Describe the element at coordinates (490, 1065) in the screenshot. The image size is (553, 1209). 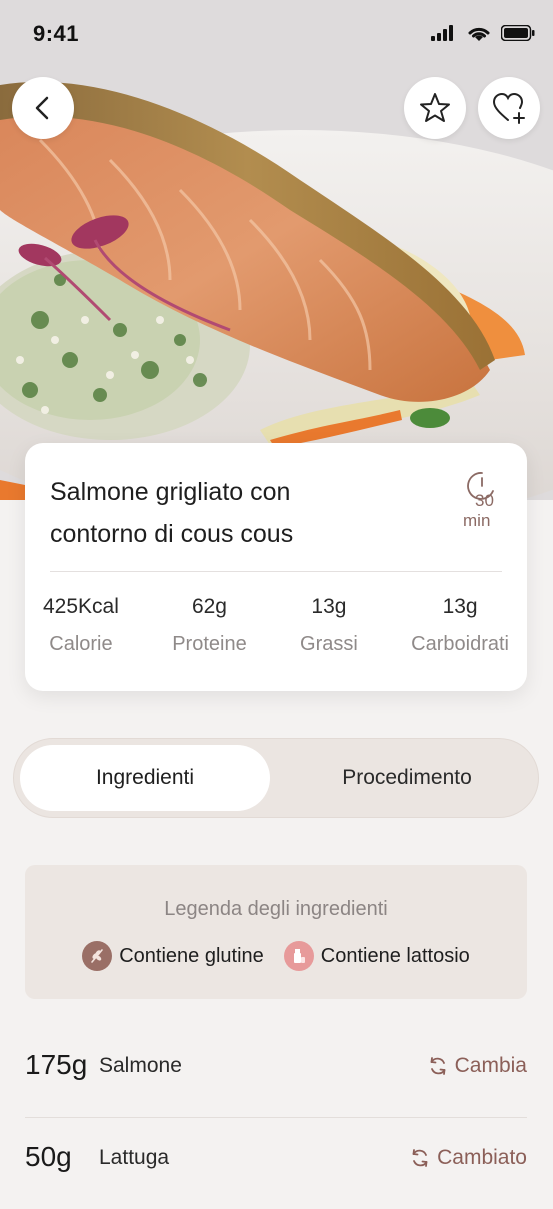
I see `swap-label: Cambia` at that location.